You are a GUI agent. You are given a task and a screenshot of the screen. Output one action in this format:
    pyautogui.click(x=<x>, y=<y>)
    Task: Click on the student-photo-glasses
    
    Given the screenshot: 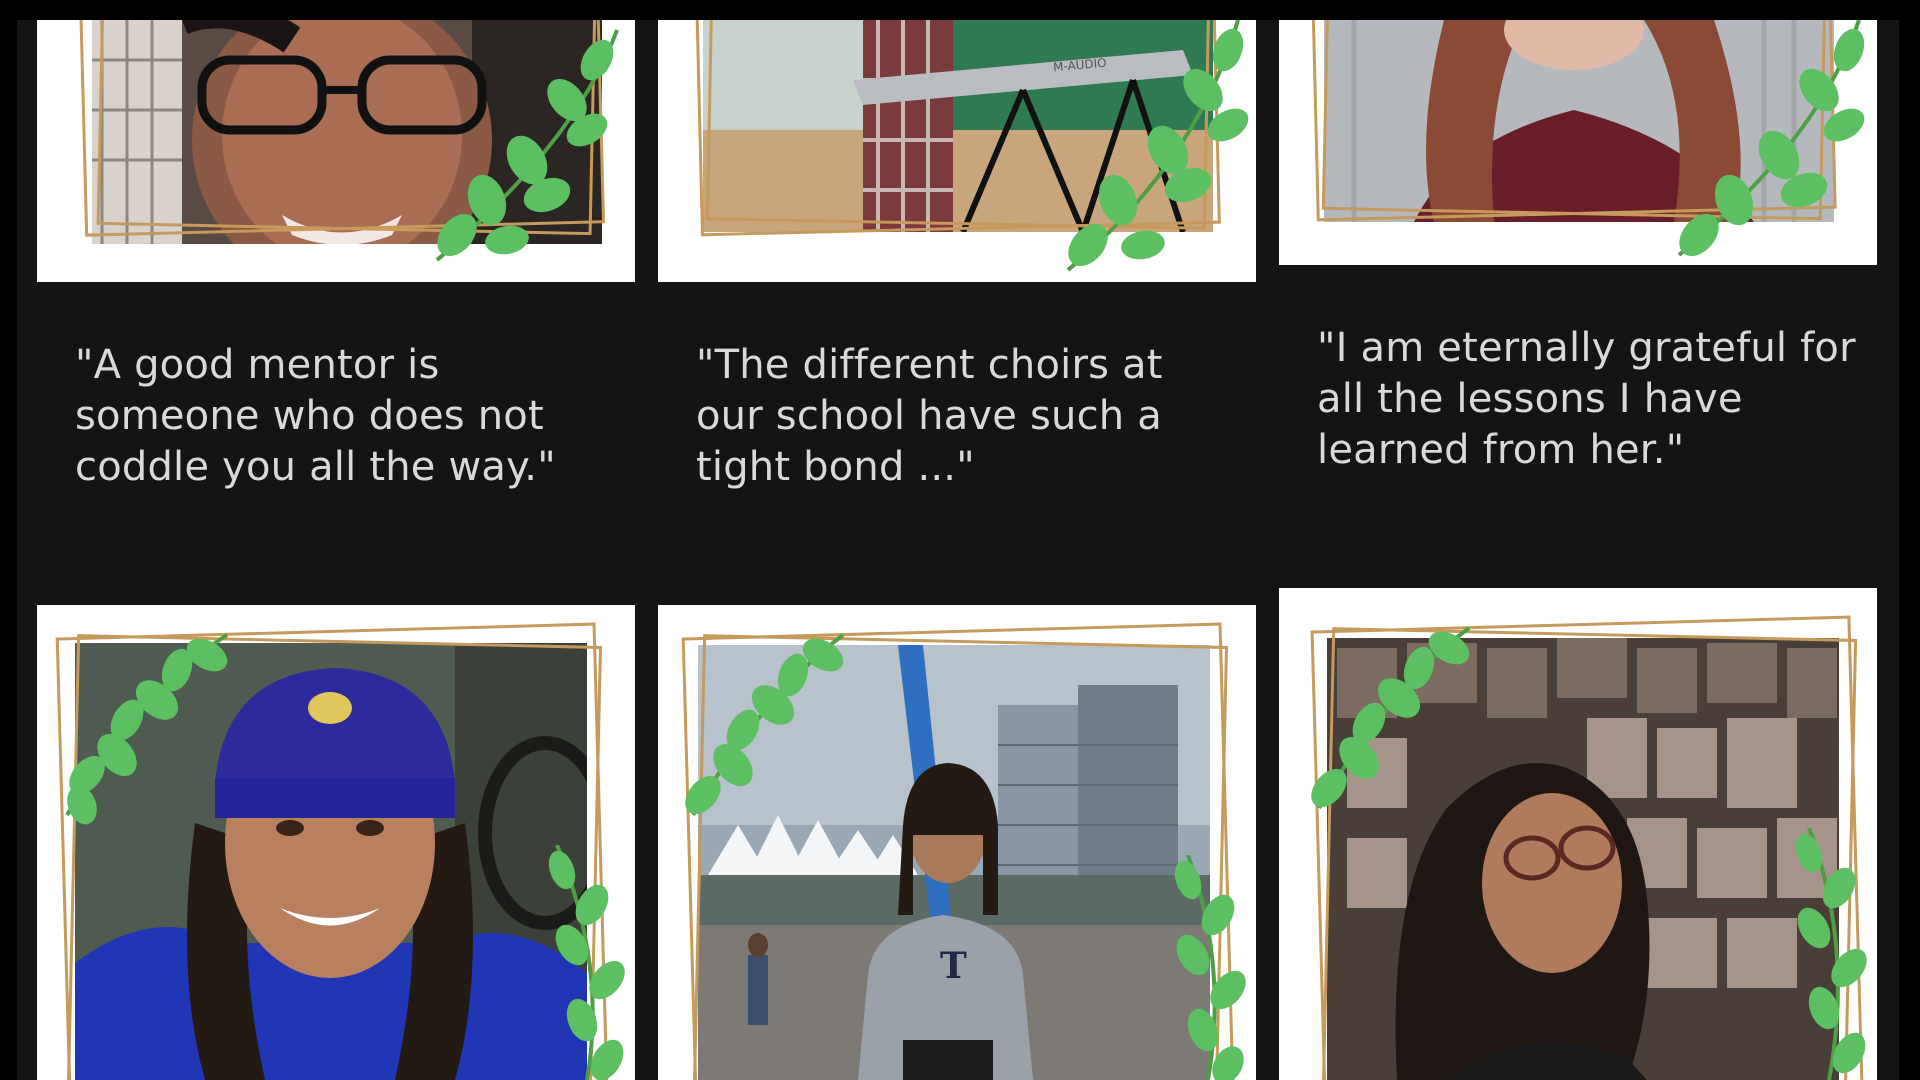 What is the action you would take?
    pyautogui.click(x=347, y=132)
    